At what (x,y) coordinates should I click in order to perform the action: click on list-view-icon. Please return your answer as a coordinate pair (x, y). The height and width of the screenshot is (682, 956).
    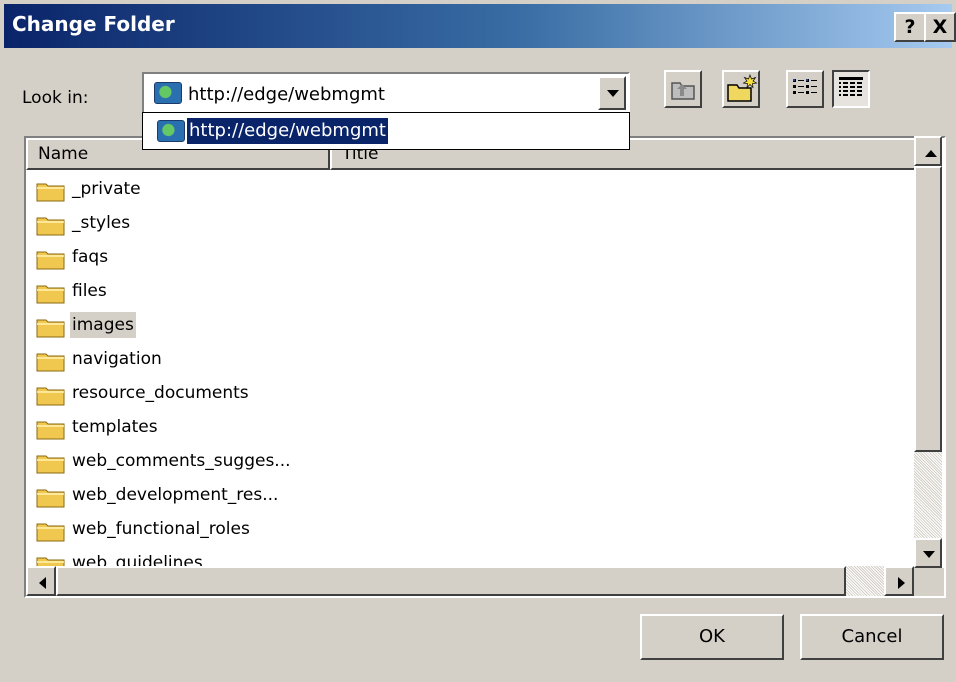
    Looking at the image, I should click on (805, 86).